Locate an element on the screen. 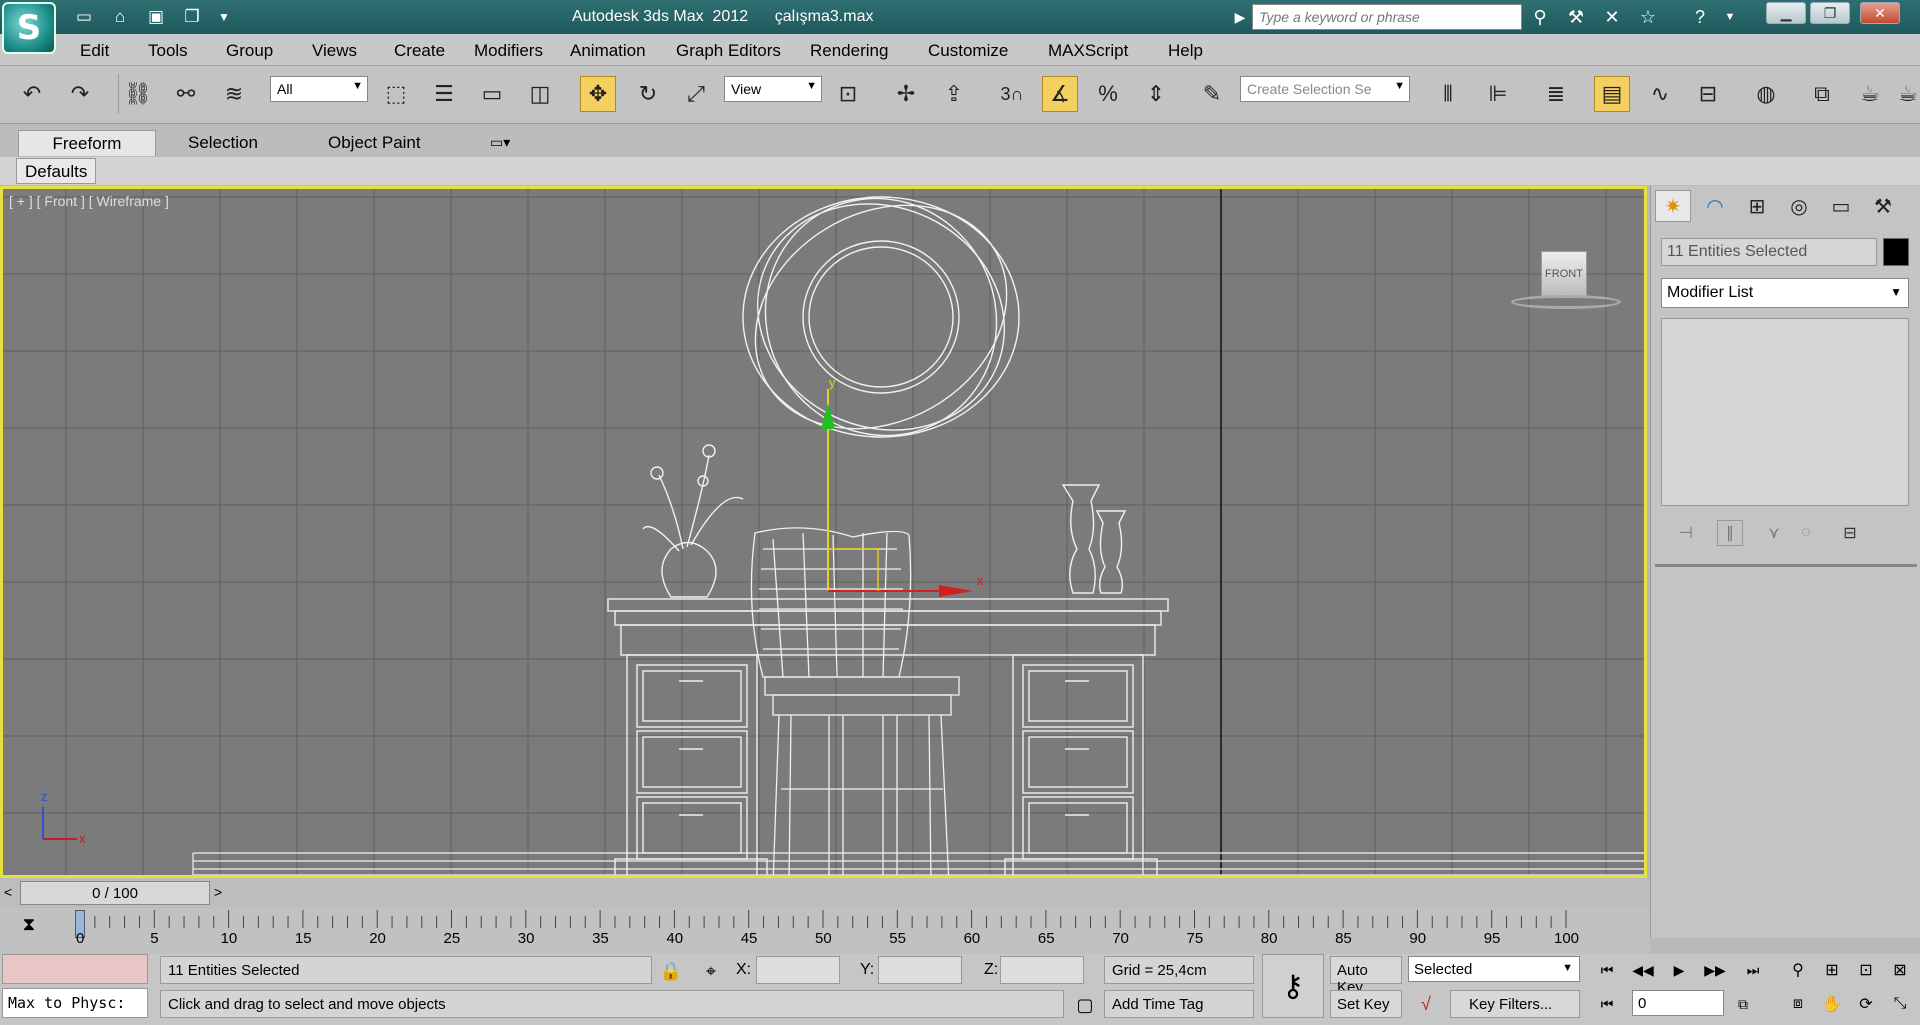  graphite-ribbon-icon: ▤ is located at coordinates (1612, 94).